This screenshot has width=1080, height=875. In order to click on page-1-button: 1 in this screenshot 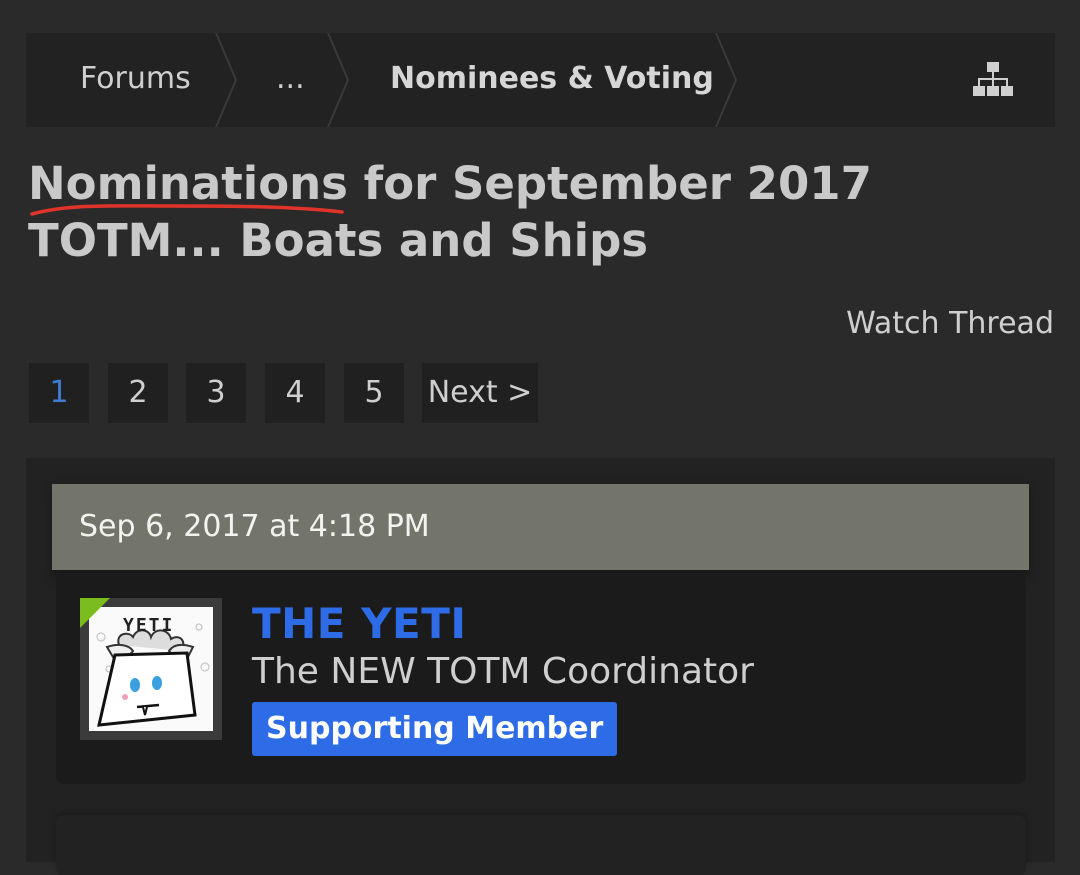, I will do `click(59, 393)`.